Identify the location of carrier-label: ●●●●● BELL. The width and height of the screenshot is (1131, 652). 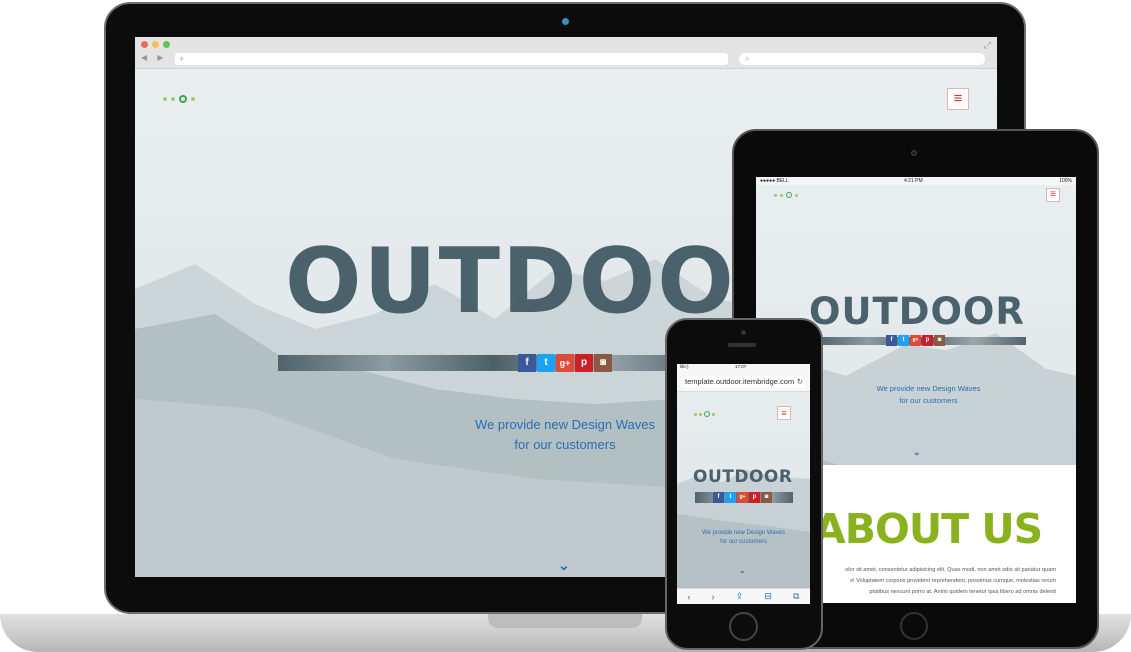
(774, 181).